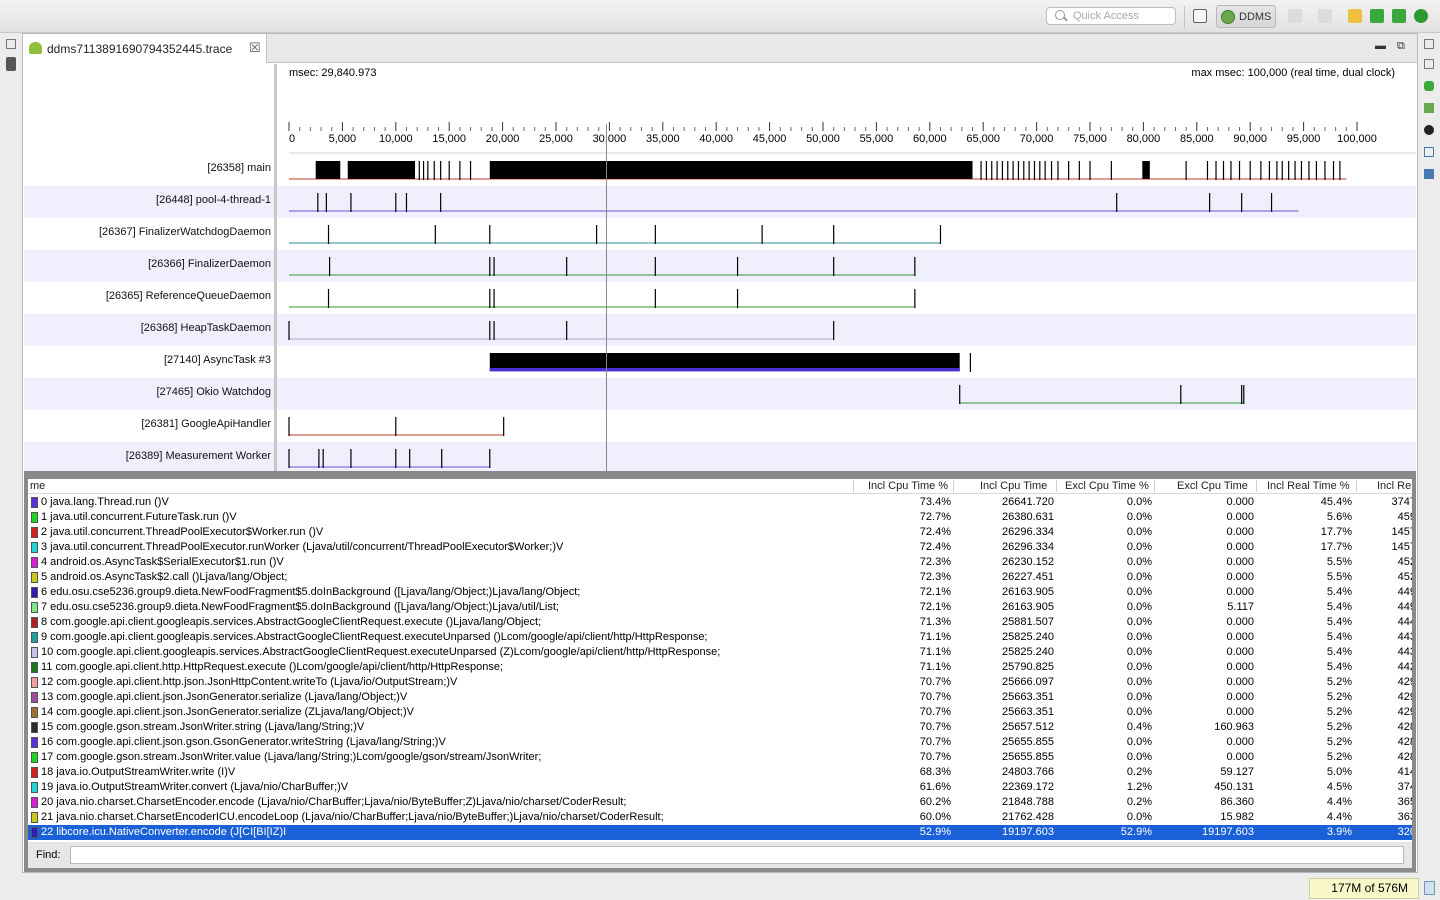  I want to click on cell-ir: 365, so click(1406, 802).